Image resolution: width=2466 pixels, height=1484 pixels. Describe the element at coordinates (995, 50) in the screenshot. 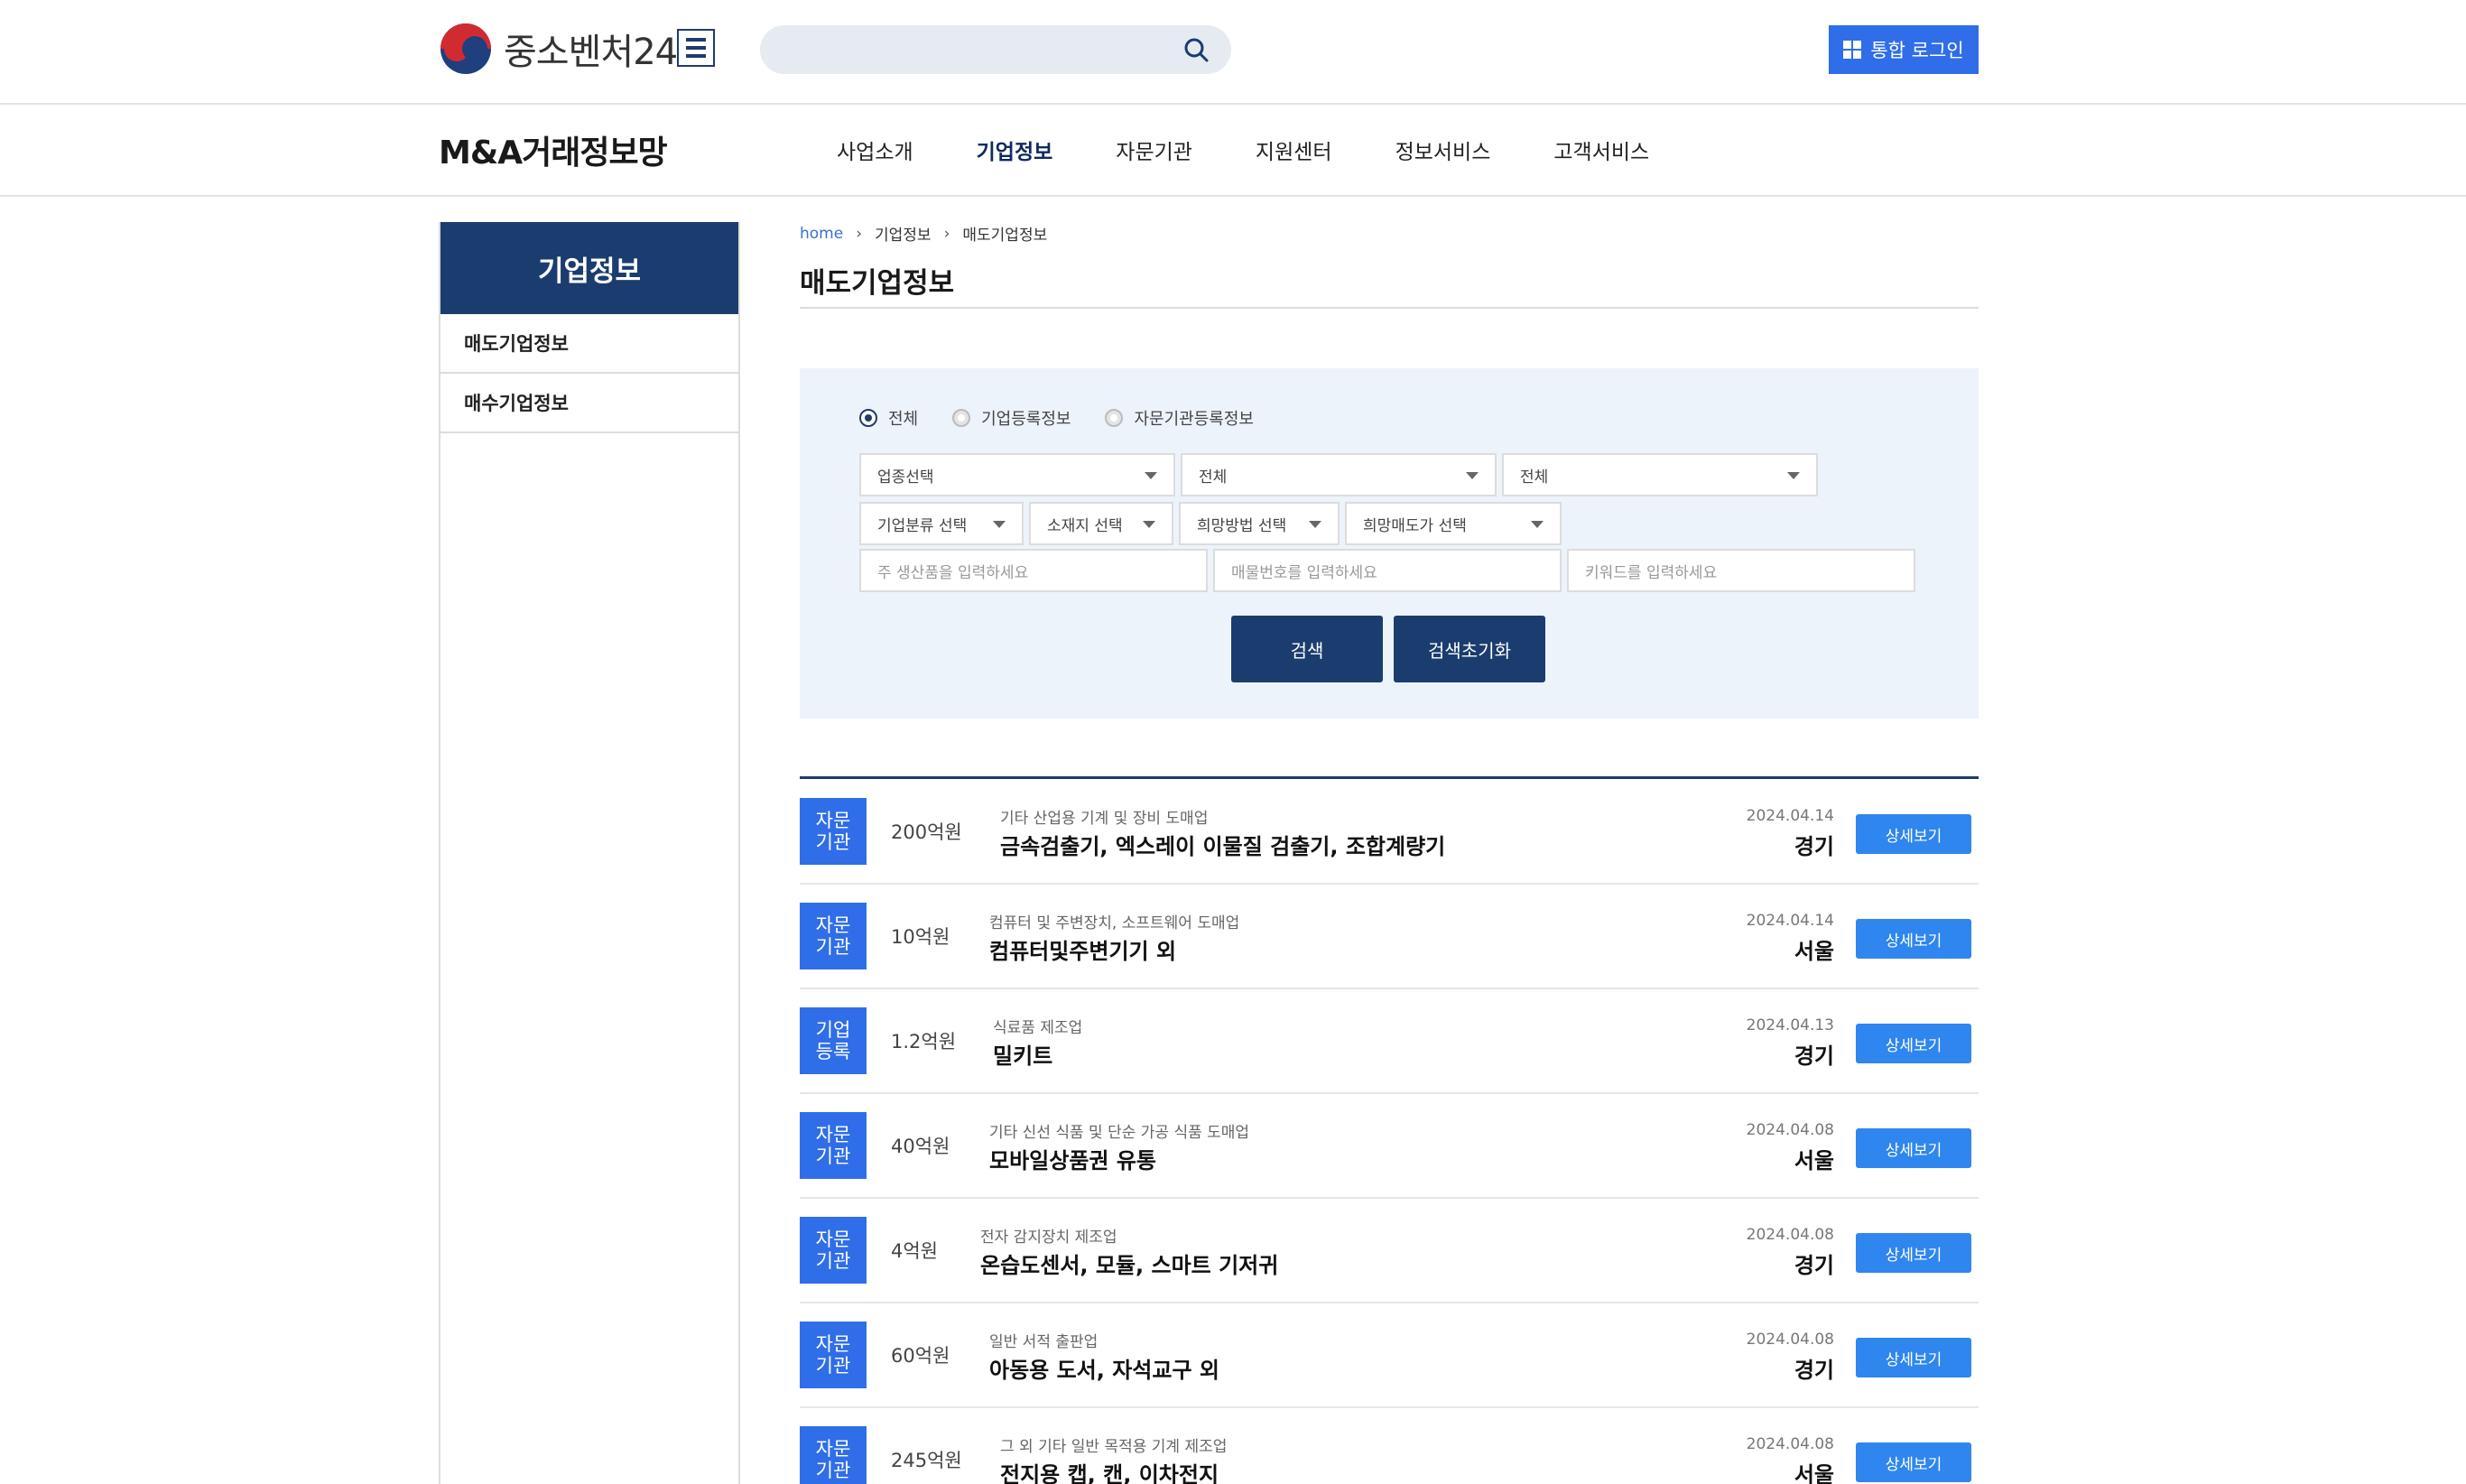

I see `search-input` at that location.